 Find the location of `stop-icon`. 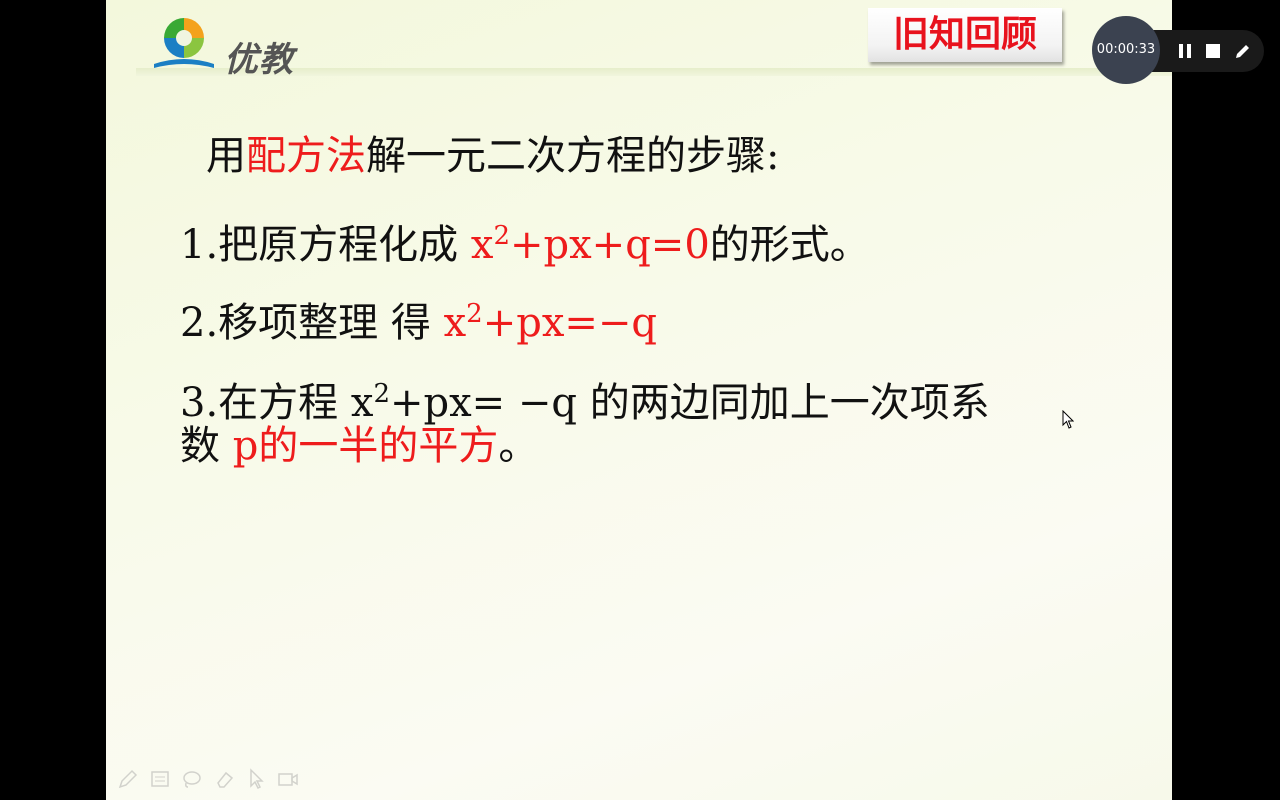

stop-icon is located at coordinates (1213, 51).